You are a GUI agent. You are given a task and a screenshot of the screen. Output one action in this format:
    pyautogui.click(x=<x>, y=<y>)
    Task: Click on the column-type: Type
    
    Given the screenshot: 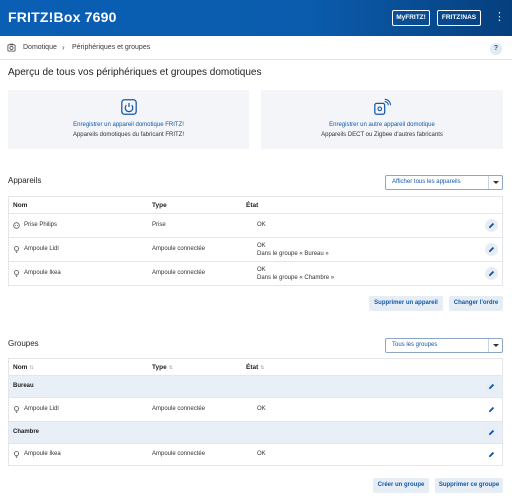 What is the action you would take?
    pyautogui.click(x=159, y=205)
    